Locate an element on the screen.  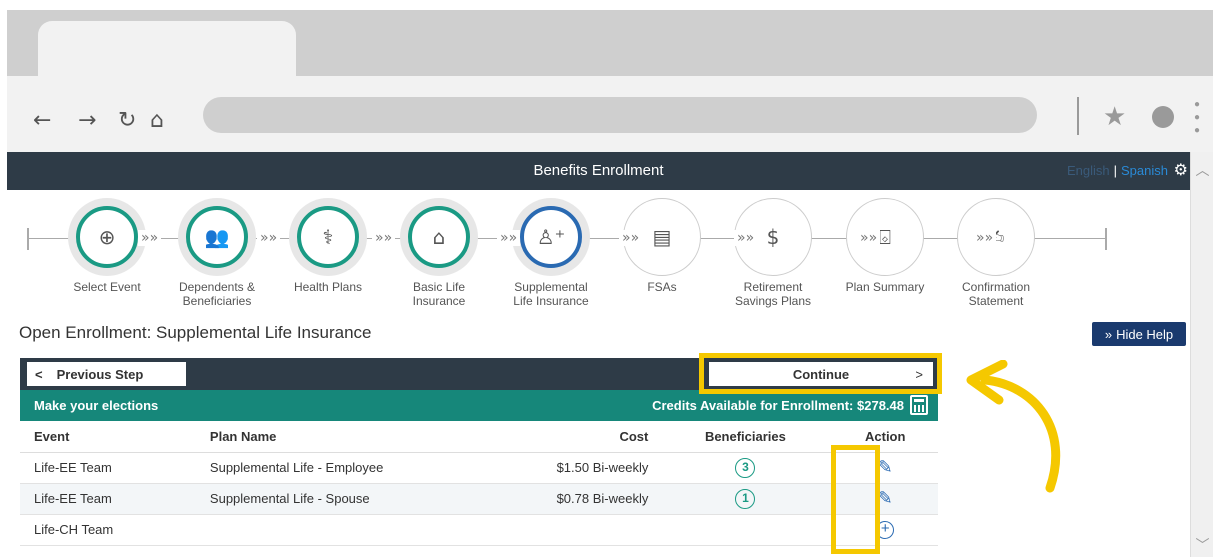
step-label: FSAs is located at coordinates (662, 287).